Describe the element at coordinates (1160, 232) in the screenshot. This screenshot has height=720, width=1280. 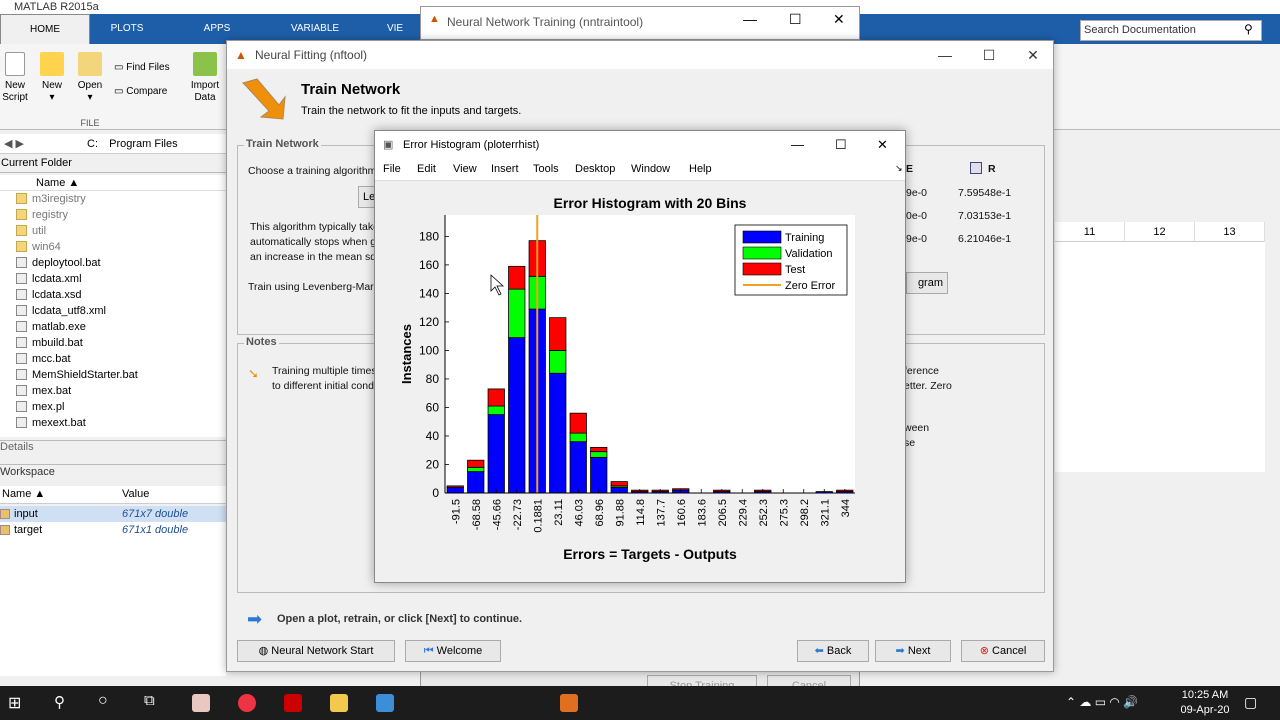
I see `grid-col-12: 12` at that location.